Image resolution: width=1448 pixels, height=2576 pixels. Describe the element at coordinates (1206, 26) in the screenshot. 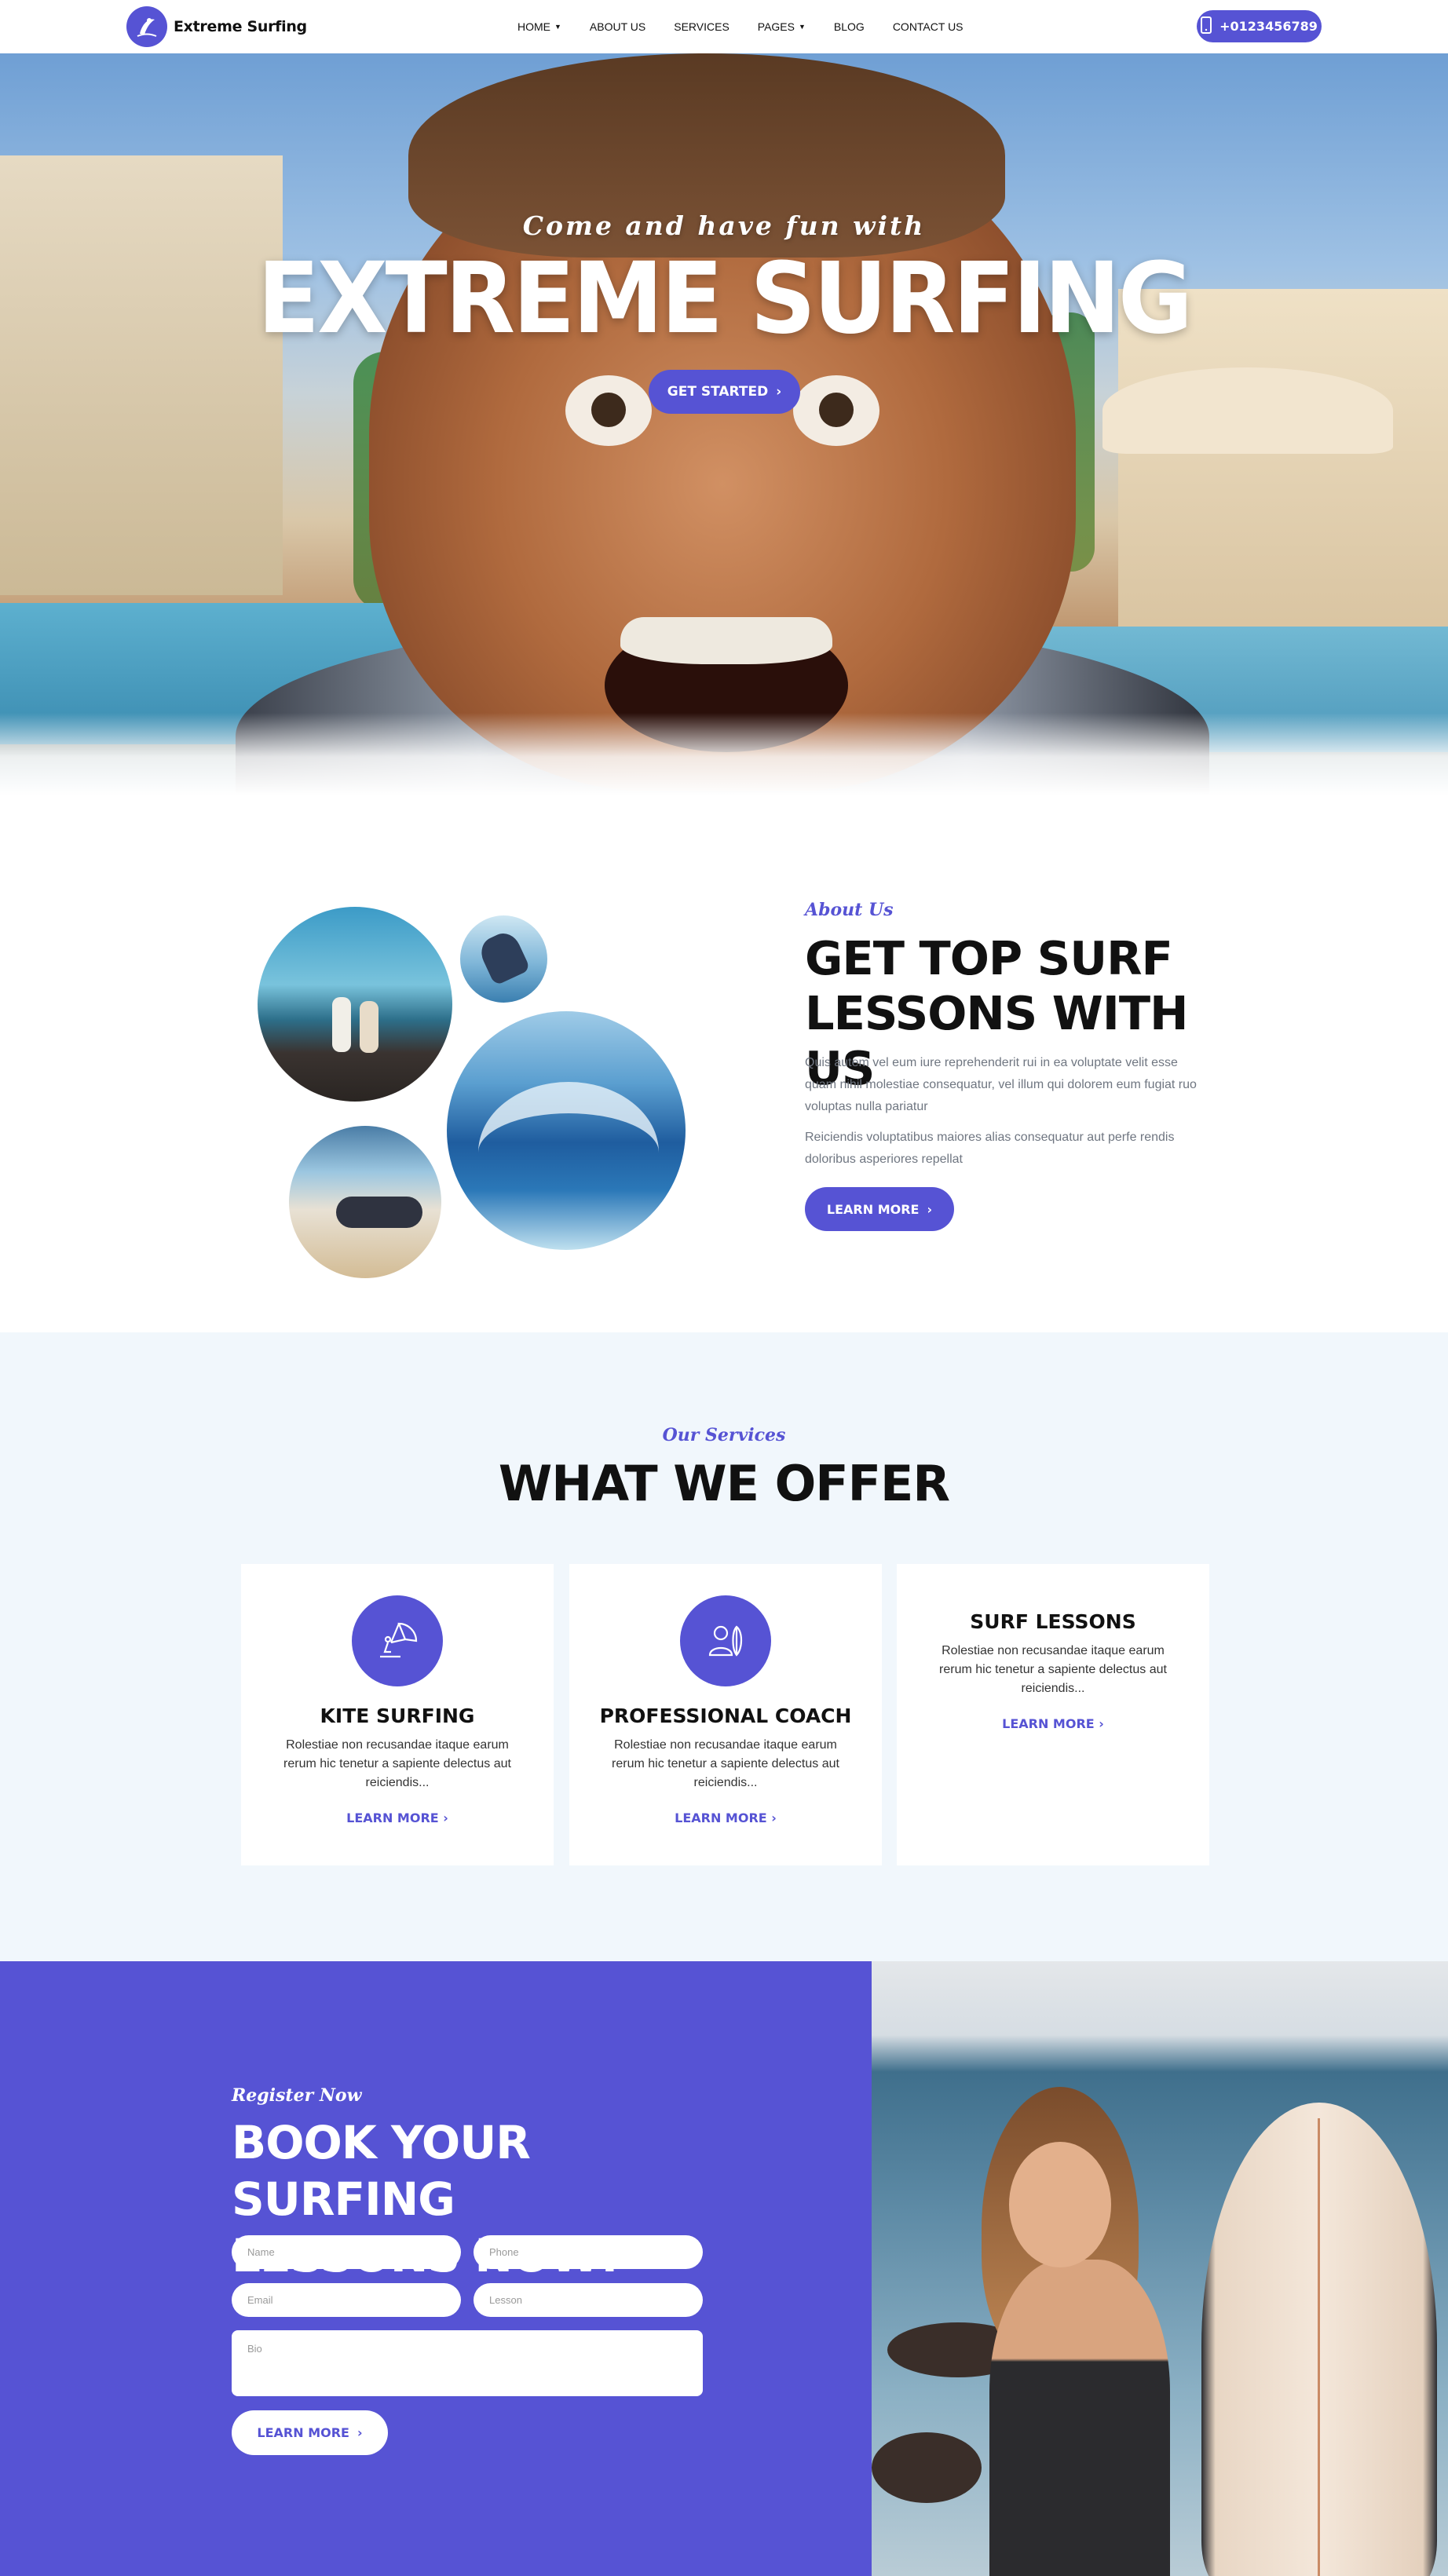

I see `mobile-phone-icon` at that location.